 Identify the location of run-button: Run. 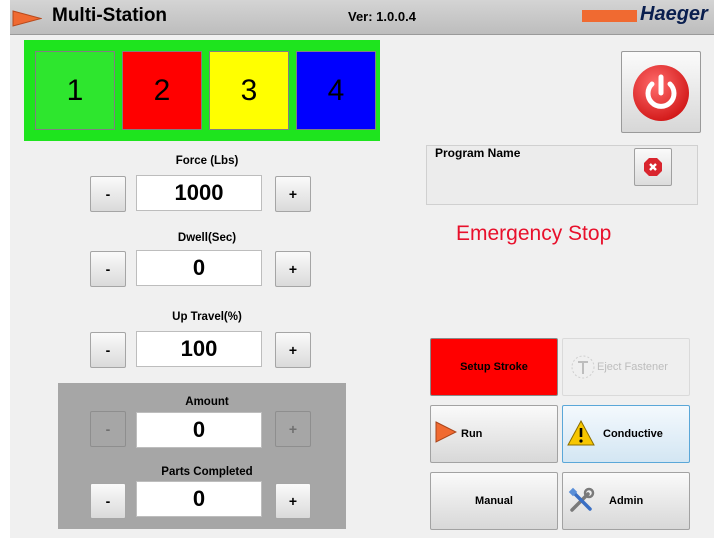
(494, 434).